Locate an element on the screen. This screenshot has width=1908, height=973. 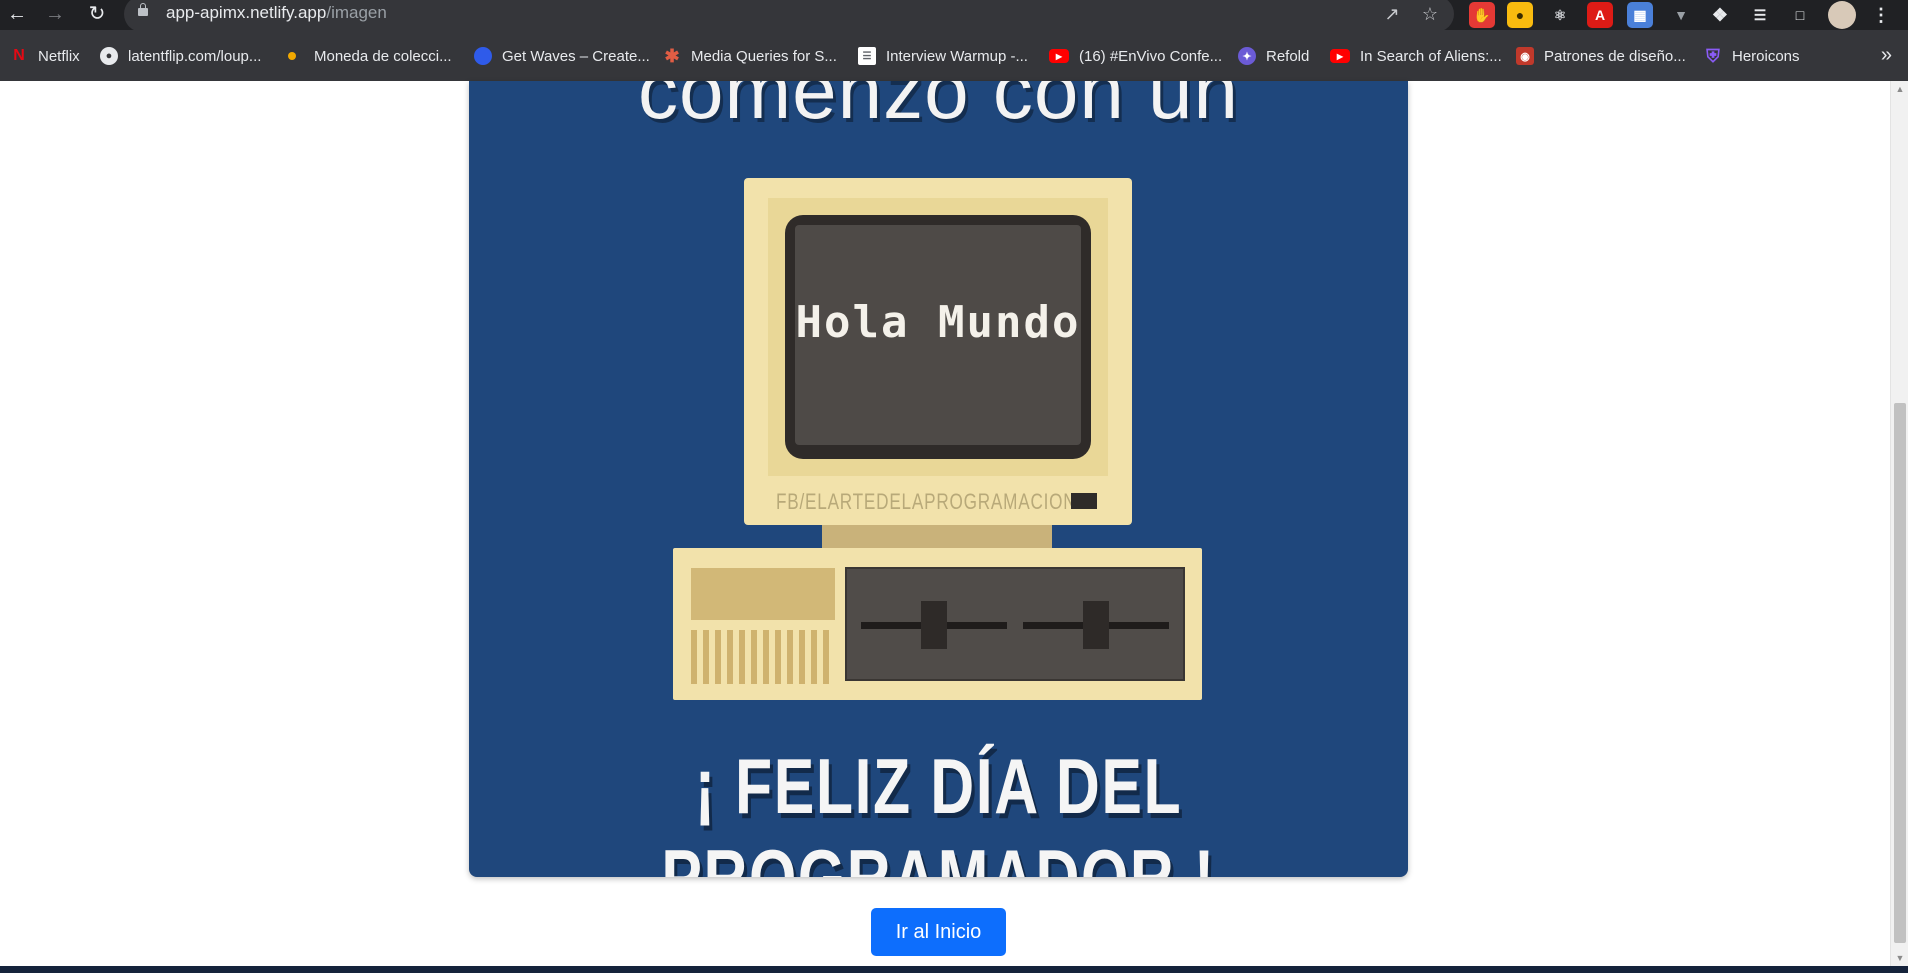
bookmark-heroicons: ⛨ Heroicons is located at coordinates (1752, 56).